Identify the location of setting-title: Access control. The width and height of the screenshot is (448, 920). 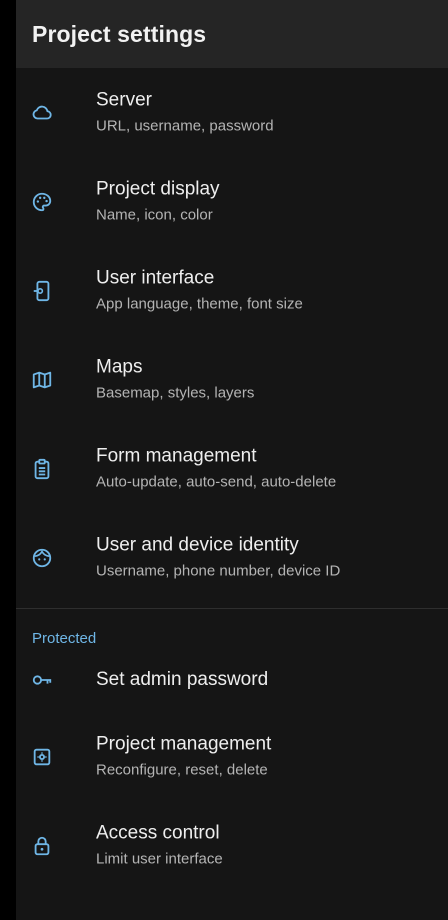
(158, 832).